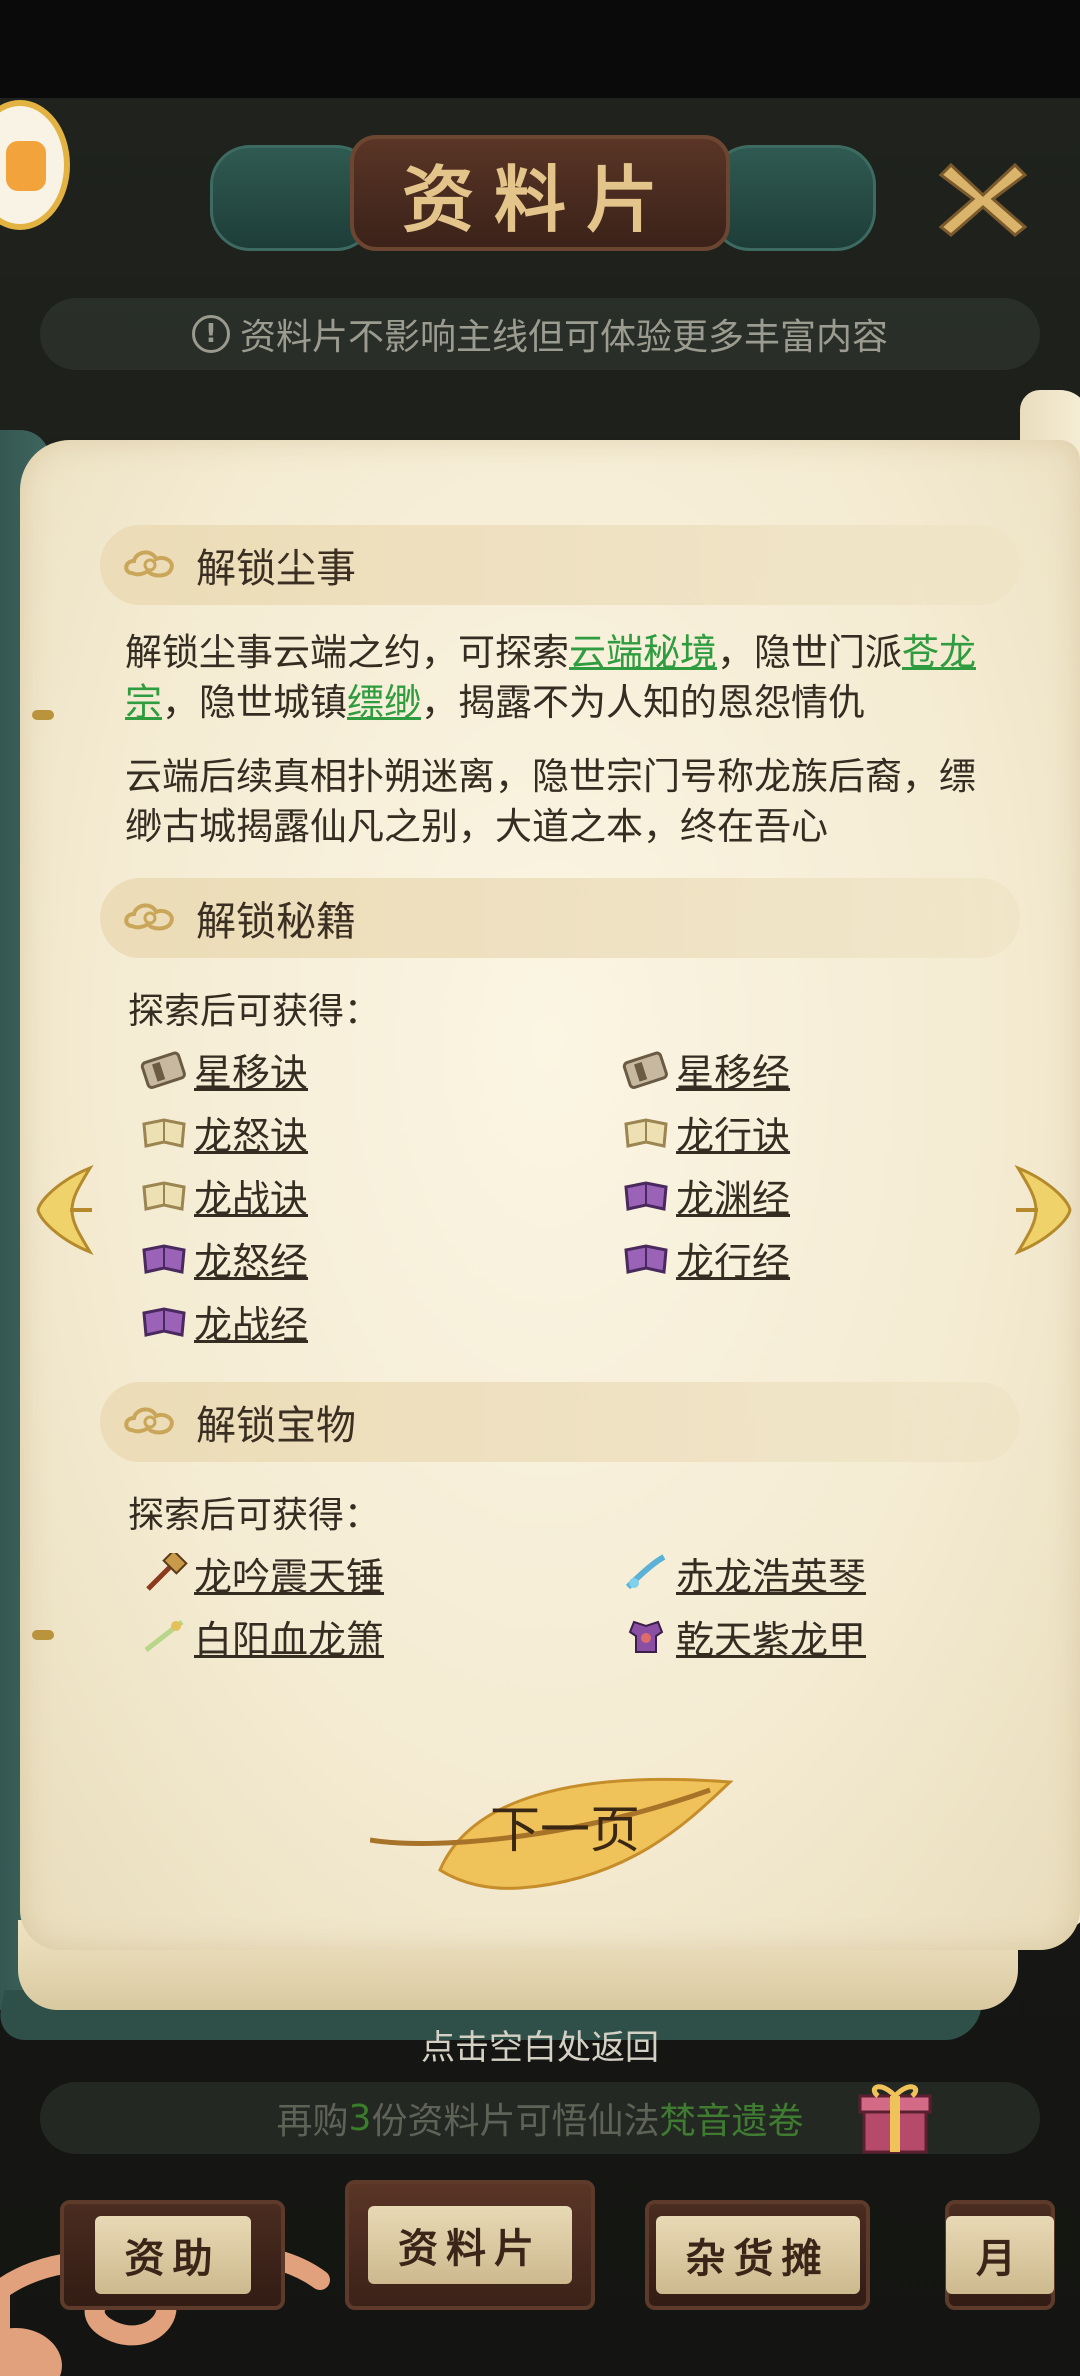  What do you see at coordinates (251, 1198) in the screenshot?
I see `item-label: 龙战诀` at bounding box center [251, 1198].